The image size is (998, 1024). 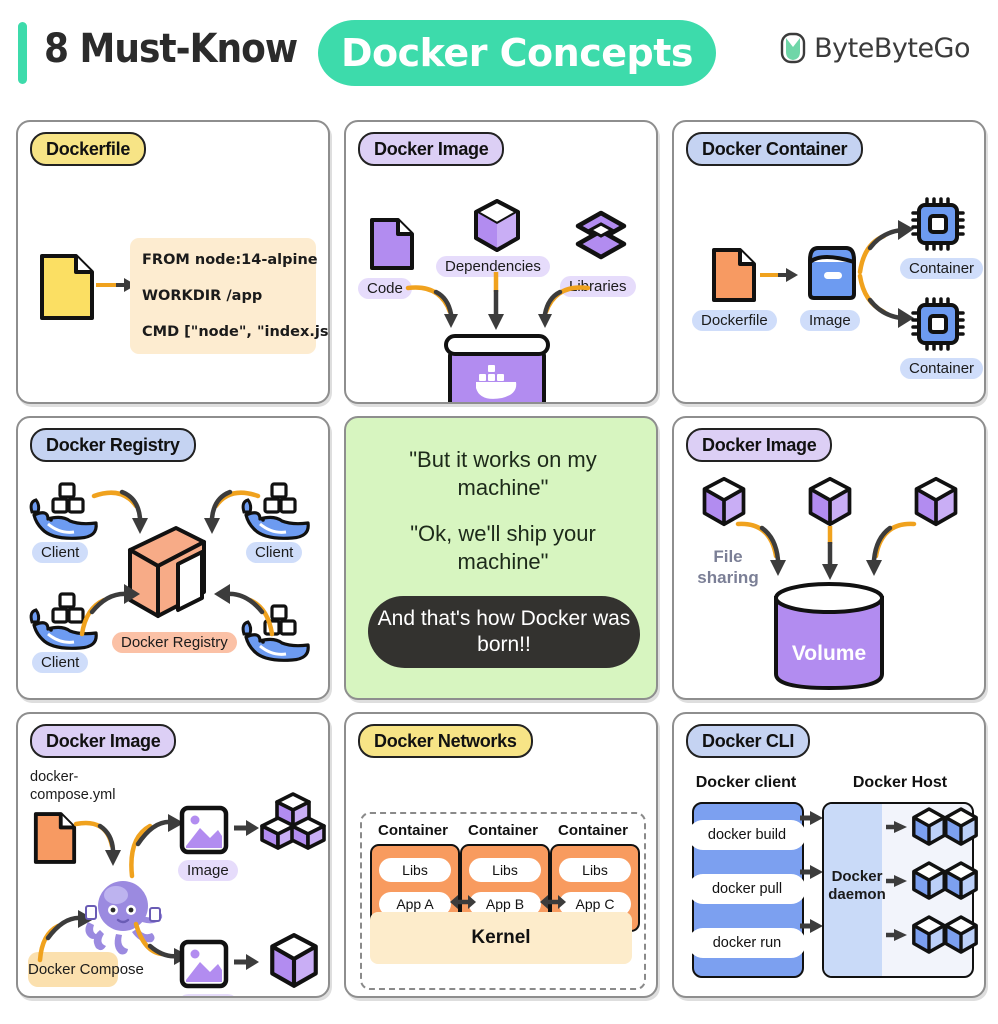 What do you see at coordinates (412, 830) in the screenshot?
I see `container-title-1: Container` at bounding box center [412, 830].